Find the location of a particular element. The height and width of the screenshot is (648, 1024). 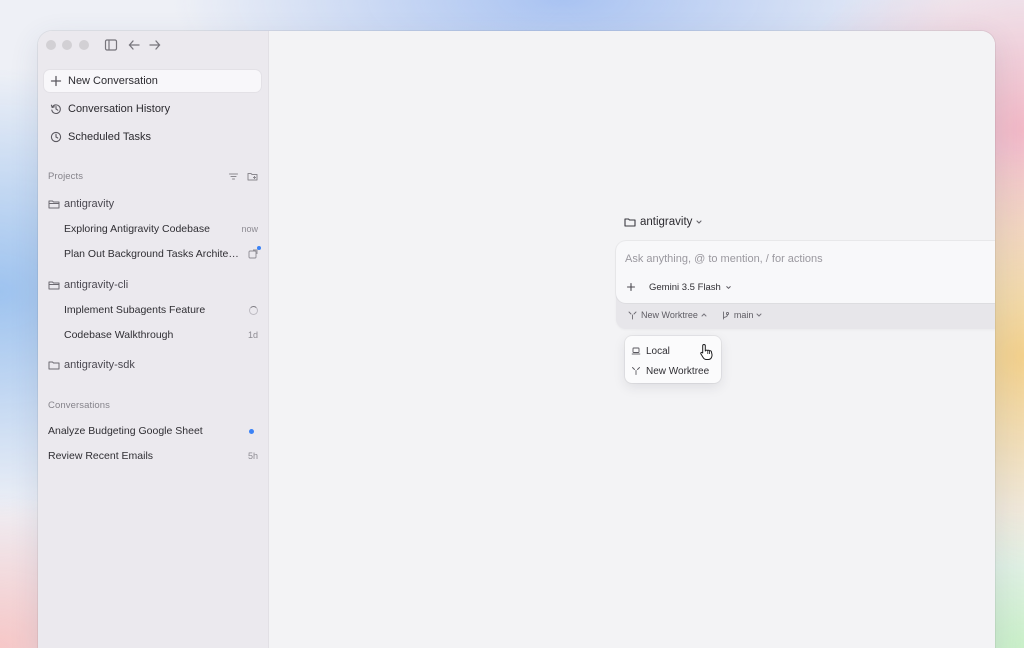

project-antigravity-sdk: antigravity-sdk is located at coordinates (154, 365).